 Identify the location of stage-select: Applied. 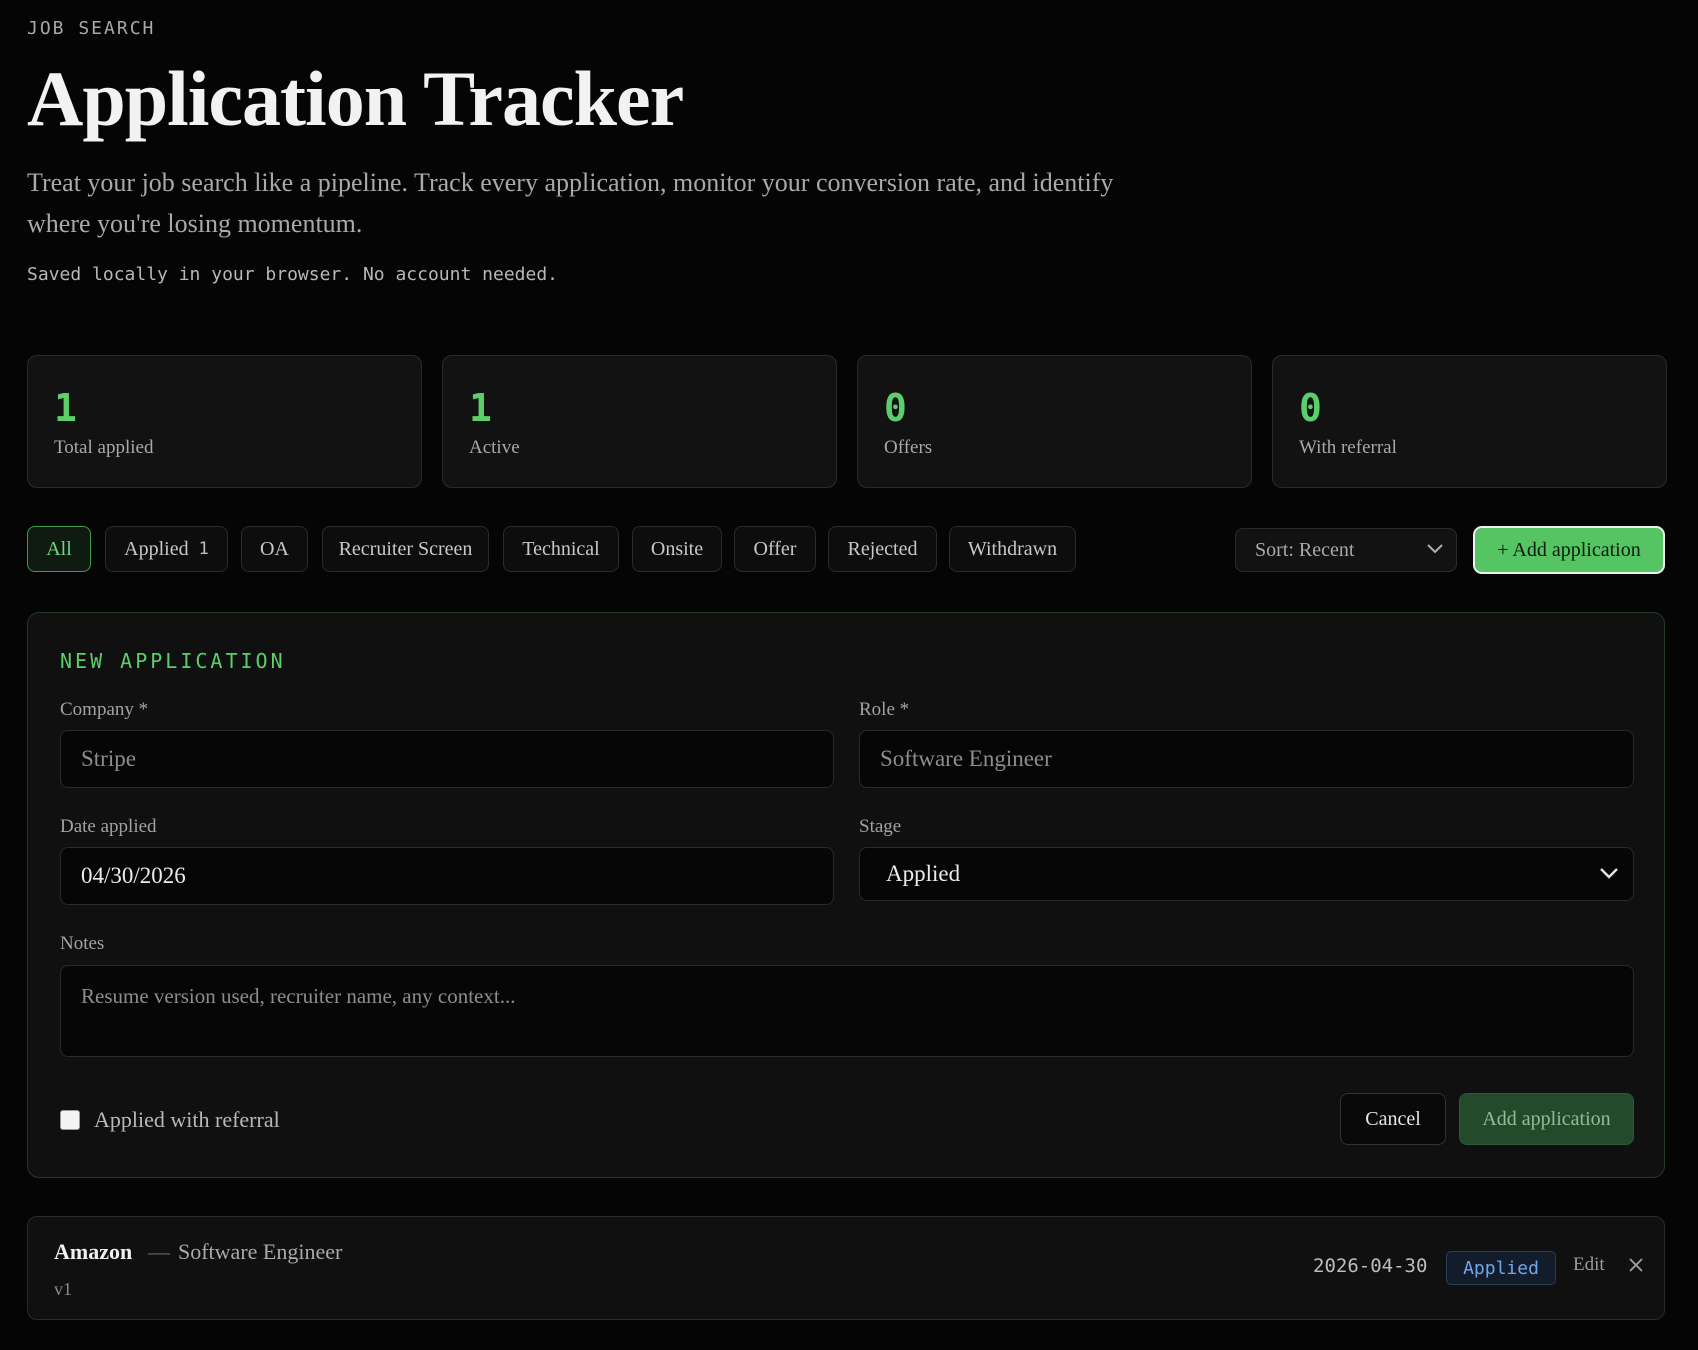
(1246, 874).